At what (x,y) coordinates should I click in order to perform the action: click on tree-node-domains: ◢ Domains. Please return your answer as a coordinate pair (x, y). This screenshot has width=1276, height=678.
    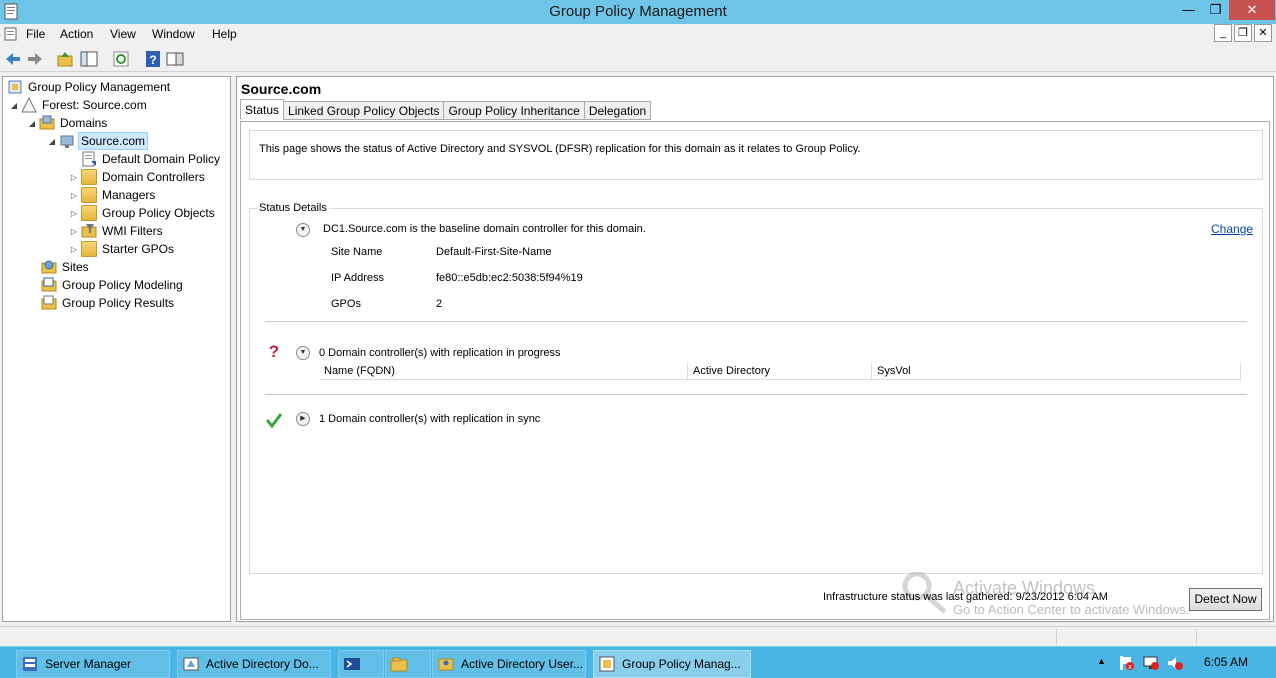
    Looking at the image, I should click on (68, 123).